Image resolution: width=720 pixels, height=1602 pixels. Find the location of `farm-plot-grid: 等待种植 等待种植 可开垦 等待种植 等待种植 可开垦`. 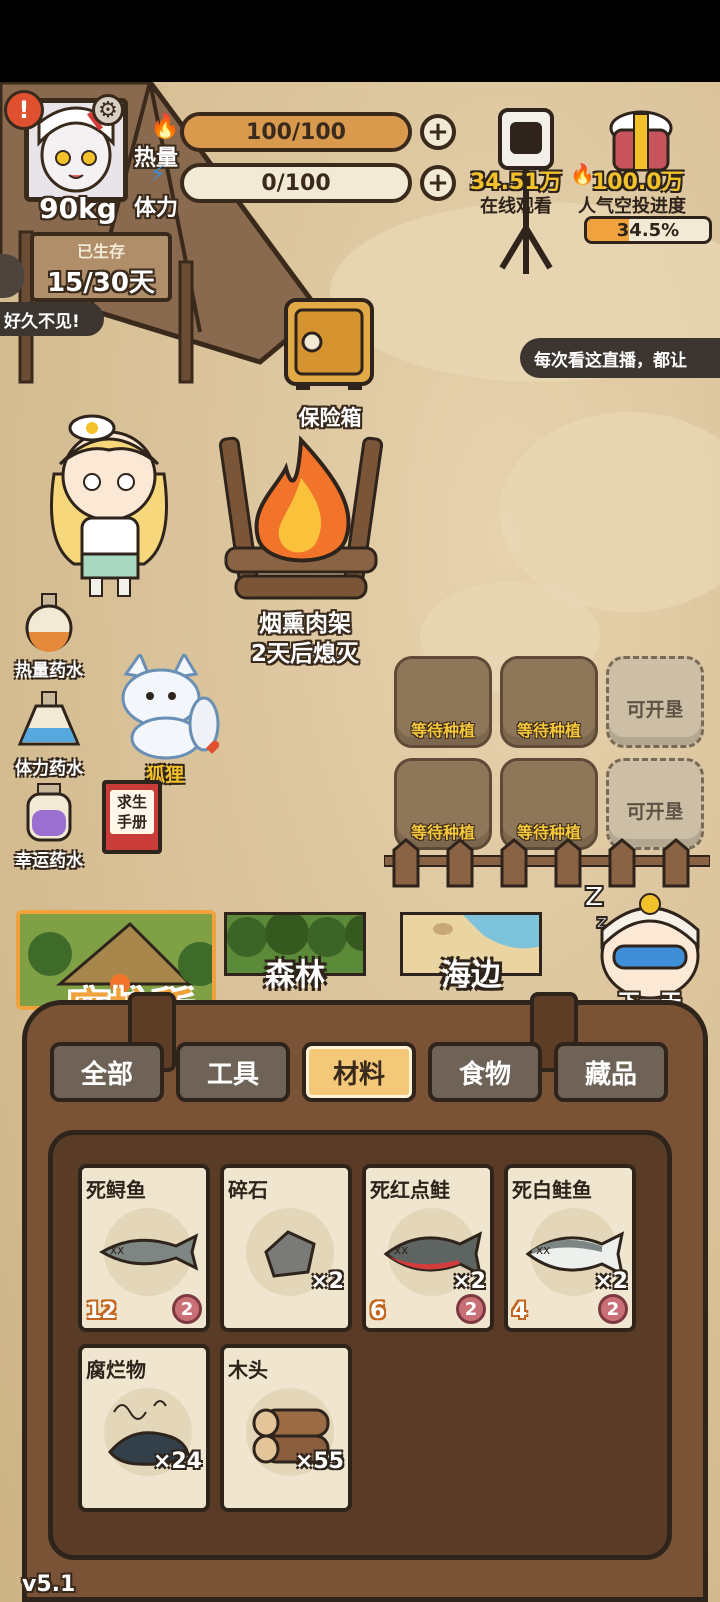

farm-plot-grid: 等待种植 等待种植 可开垦 等待种植 等待种植 可开垦 is located at coordinates (551, 754).